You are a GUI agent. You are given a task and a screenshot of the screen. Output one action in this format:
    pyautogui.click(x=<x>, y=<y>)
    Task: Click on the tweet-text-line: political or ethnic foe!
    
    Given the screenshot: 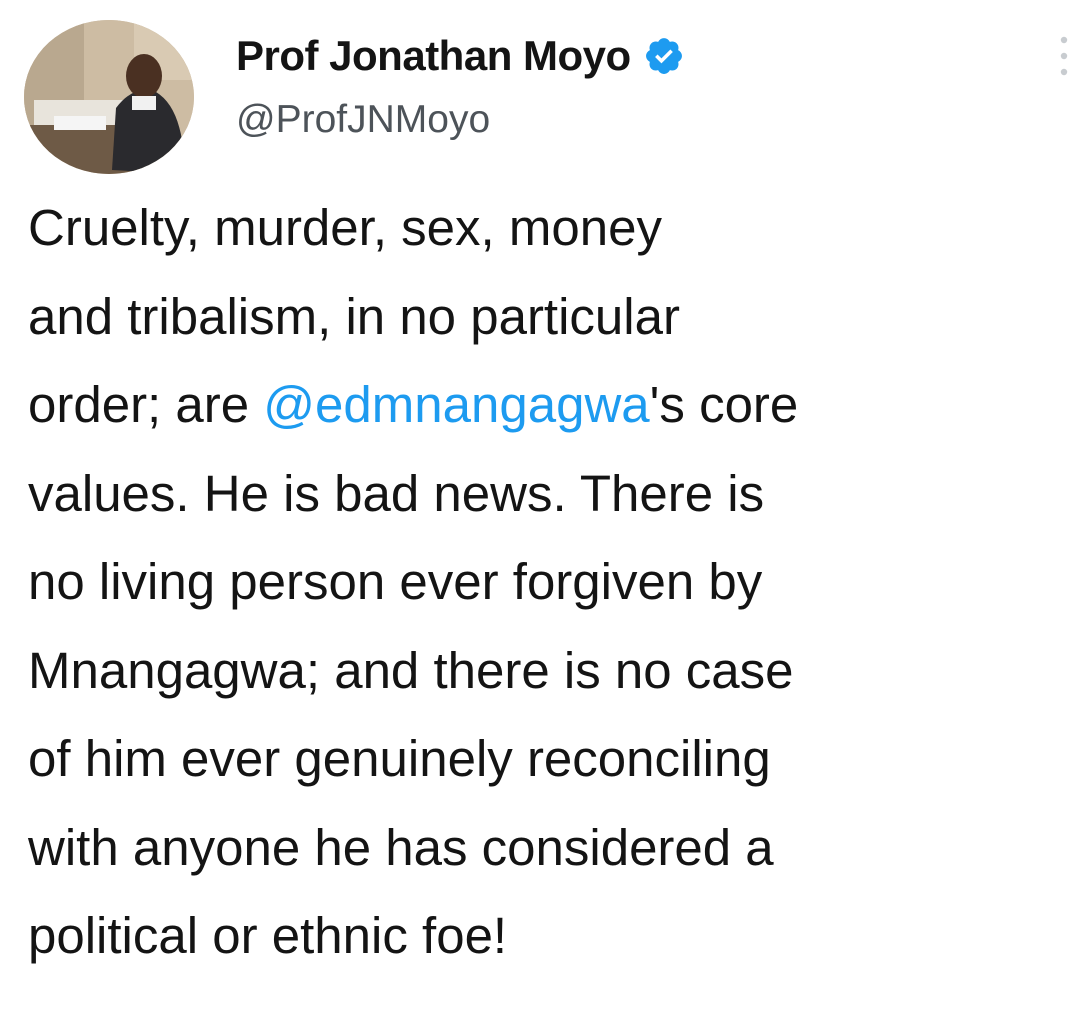 What is the action you would take?
    pyautogui.click(x=548, y=936)
    